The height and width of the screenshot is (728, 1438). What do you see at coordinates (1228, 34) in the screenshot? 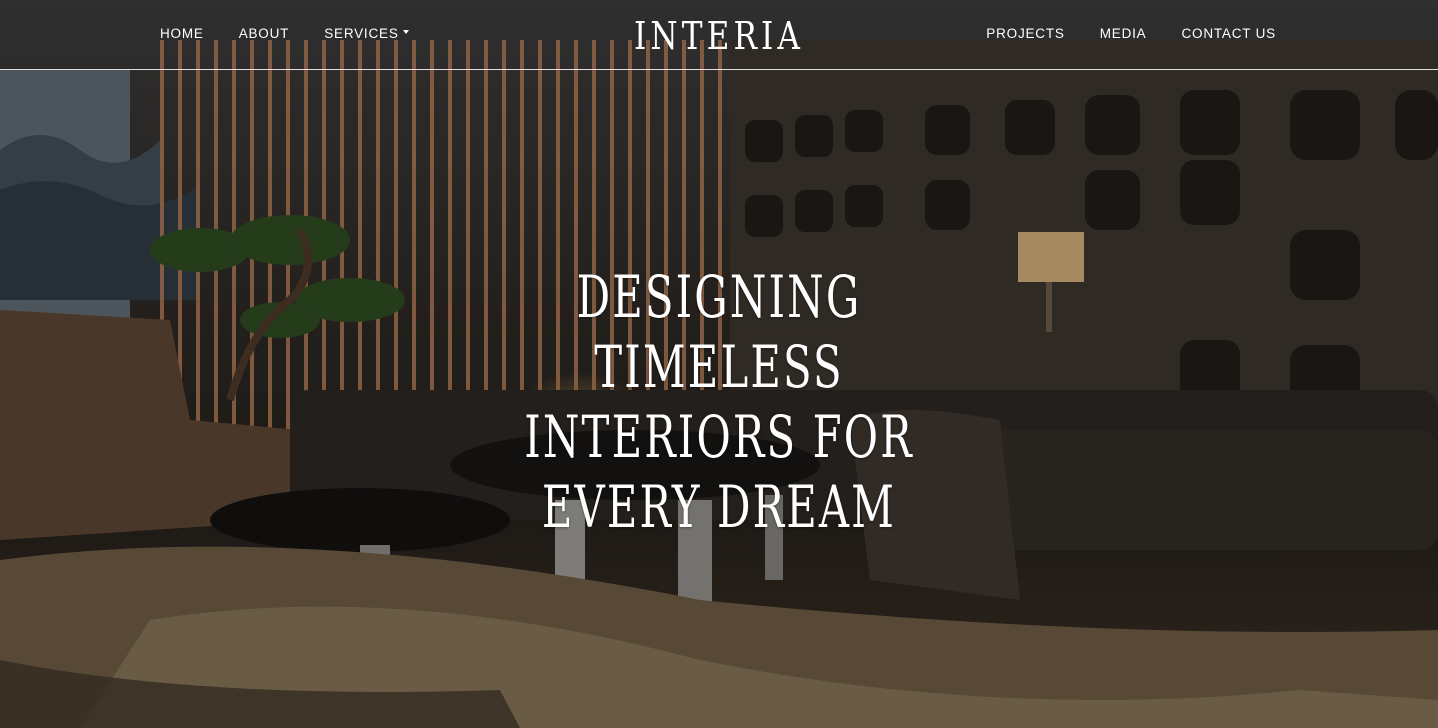
I see `nav-link-contact-us: CONTACT US` at bounding box center [1228, 34].